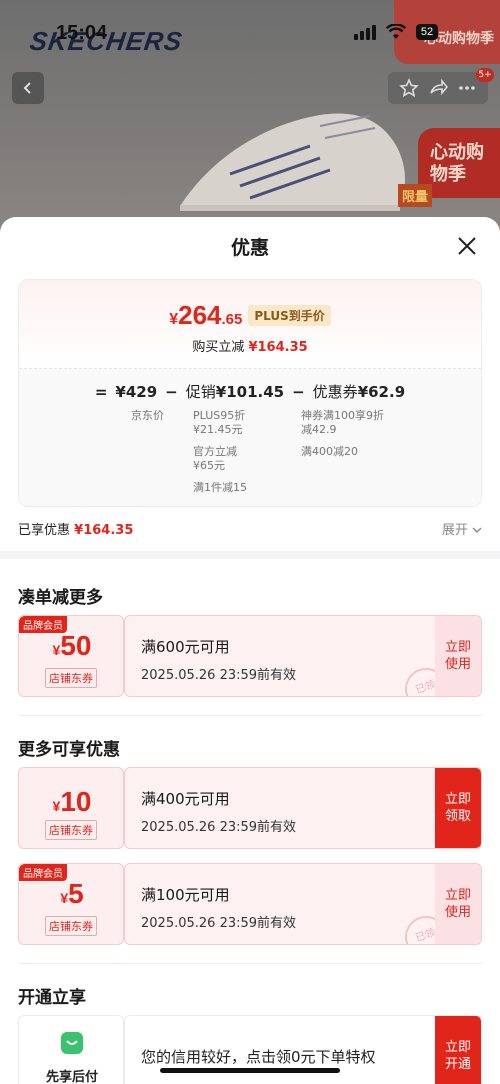  I want to click on promo-details: PLUS95折 ¥21.45元 官方立减 ¥65元 满1件减15, so click(220, 456).